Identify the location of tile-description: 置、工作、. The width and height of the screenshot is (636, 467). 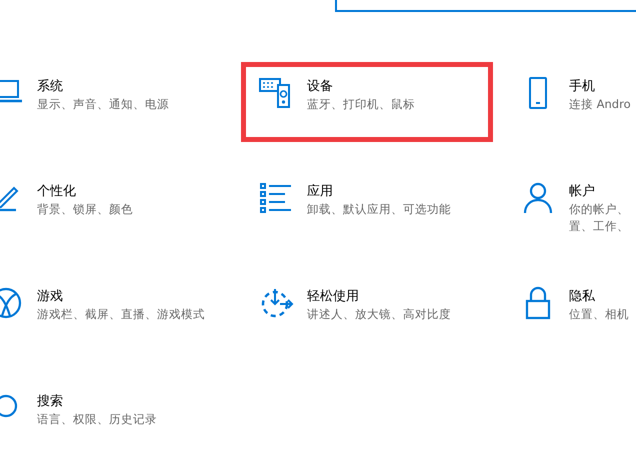
(599, 226).